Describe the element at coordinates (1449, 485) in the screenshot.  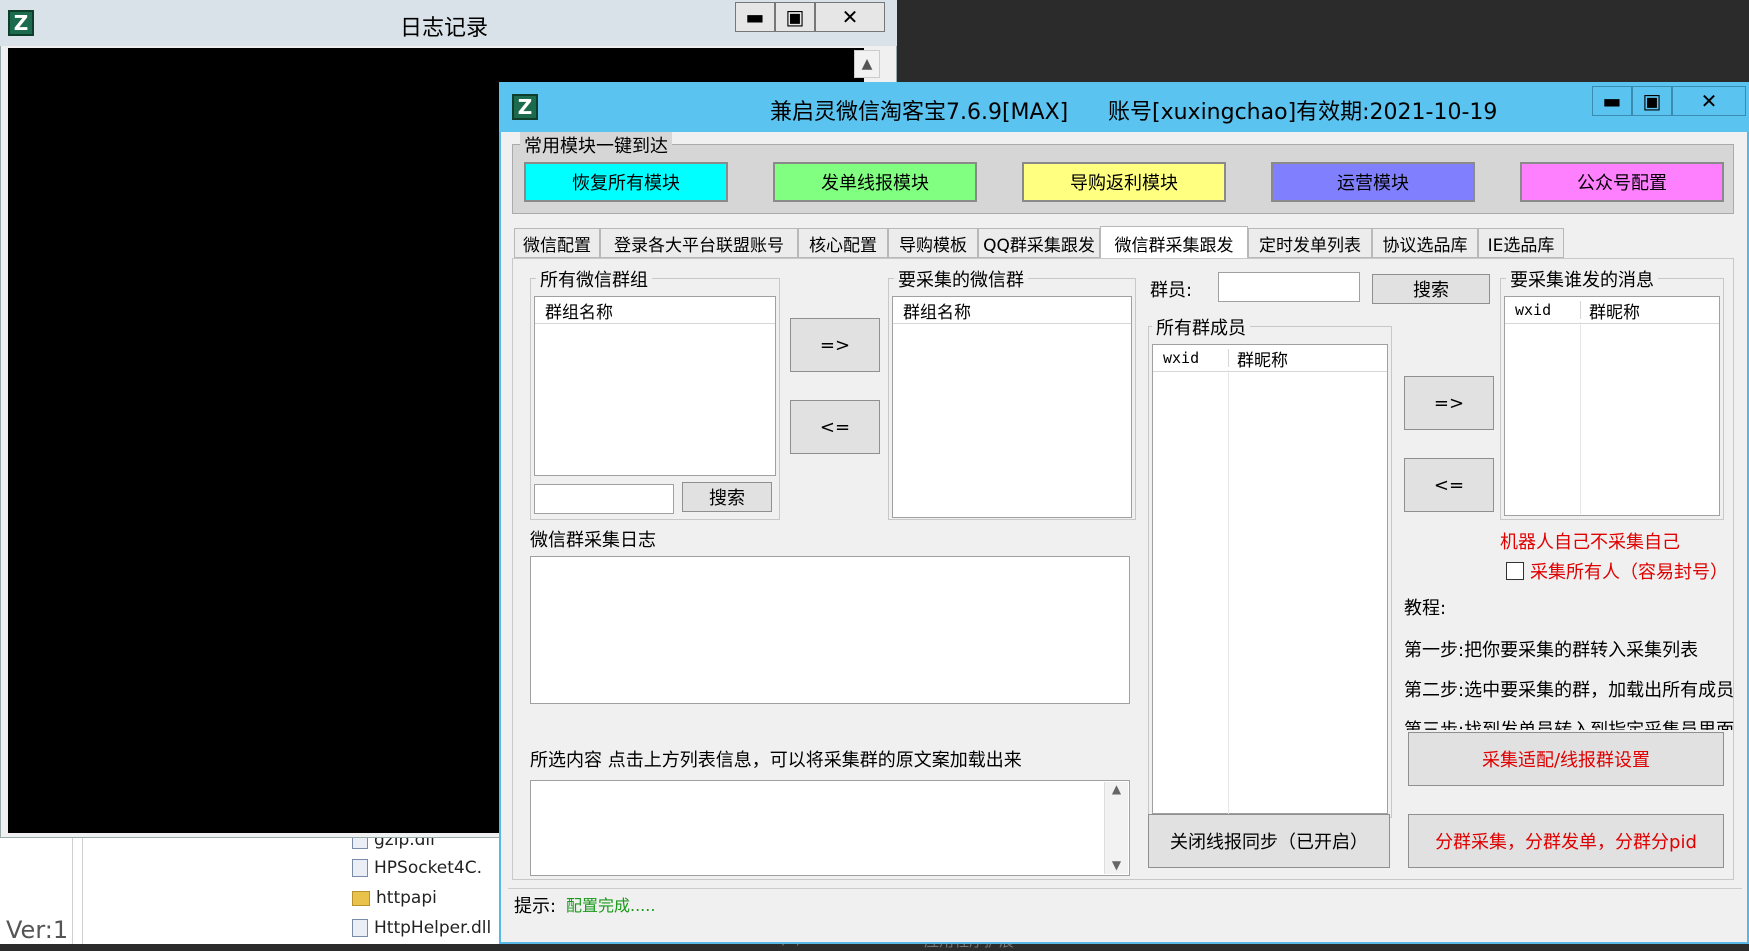
I see `member-move-left-button: <=` at that location.